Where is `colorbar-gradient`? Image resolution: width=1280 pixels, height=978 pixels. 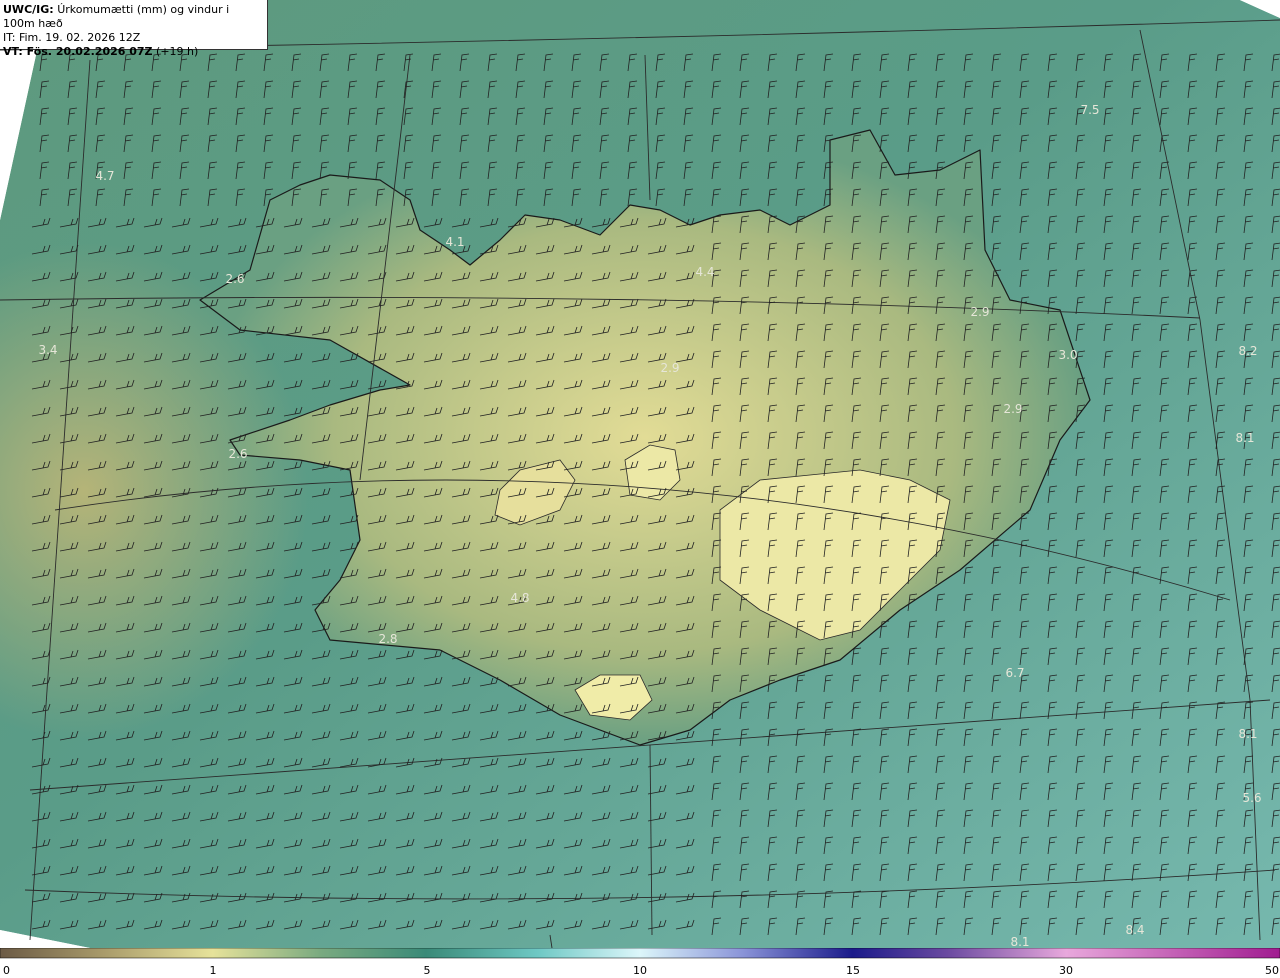 colorbar-gradient is located at coordinates (640, 953).